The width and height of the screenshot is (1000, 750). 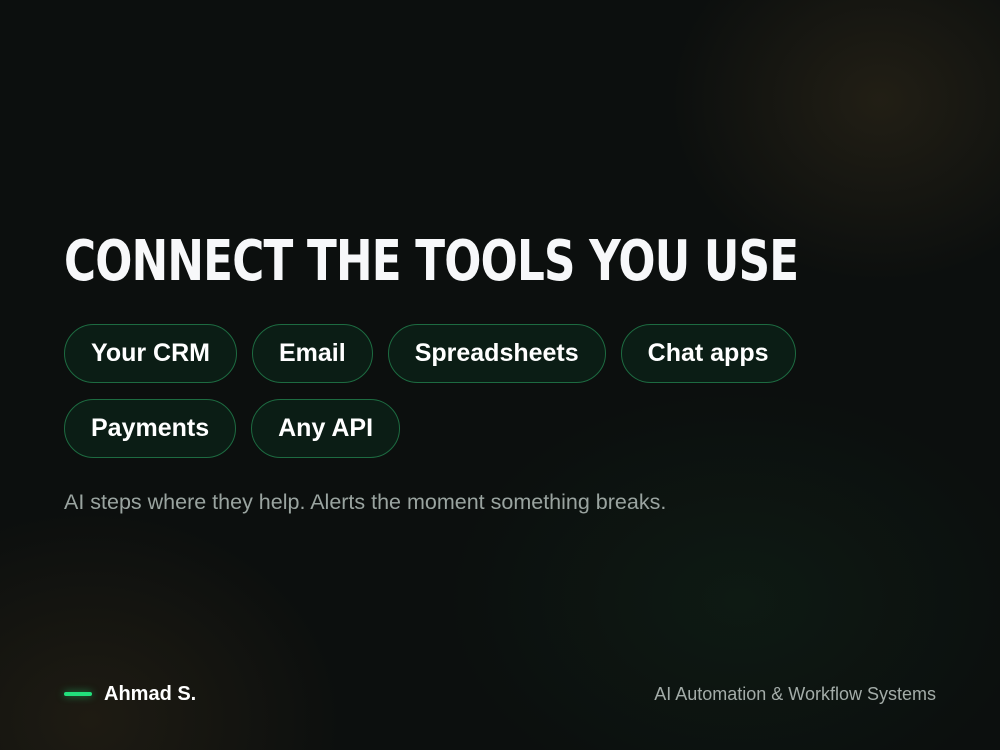 What do you see at coordinates (708, 353) in the screenshot?
I see `chip-chat-apps: Chat apps` at bounding box center [708, 353].